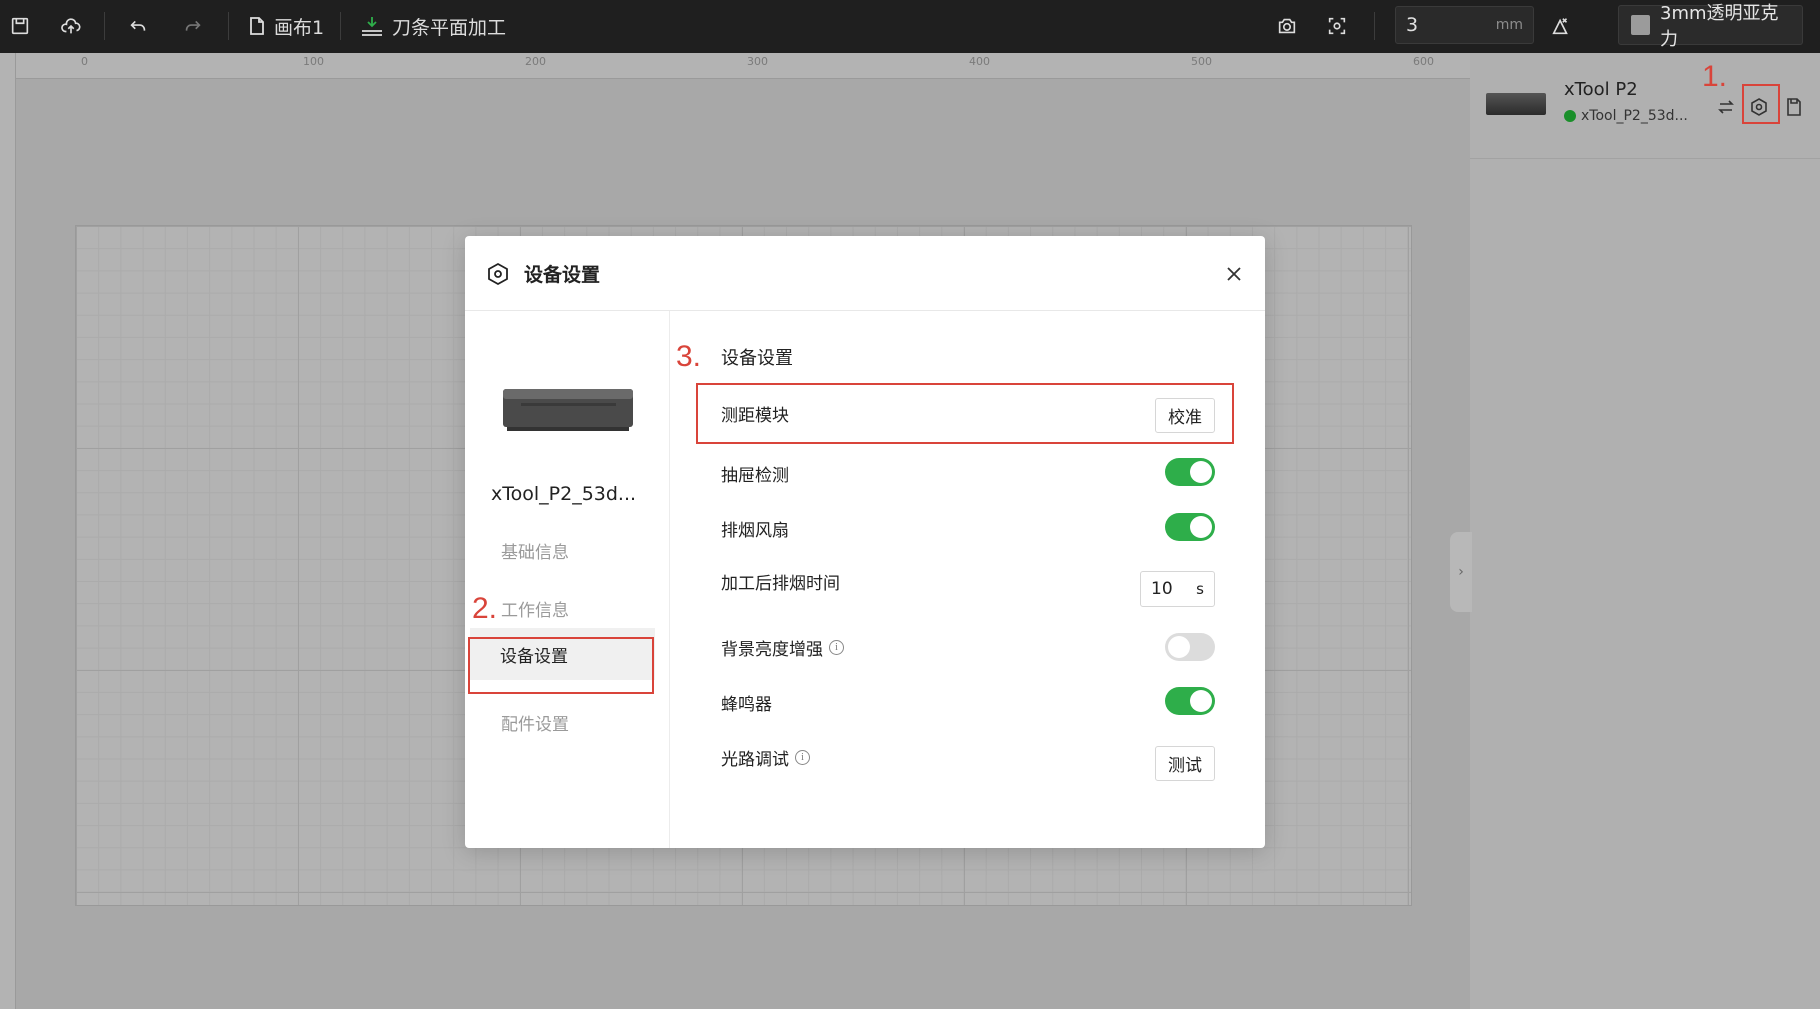 The width and height of the screenshot is (1820, 1009). I want to click on dialog-title: 设备设置, so click(562, 275).